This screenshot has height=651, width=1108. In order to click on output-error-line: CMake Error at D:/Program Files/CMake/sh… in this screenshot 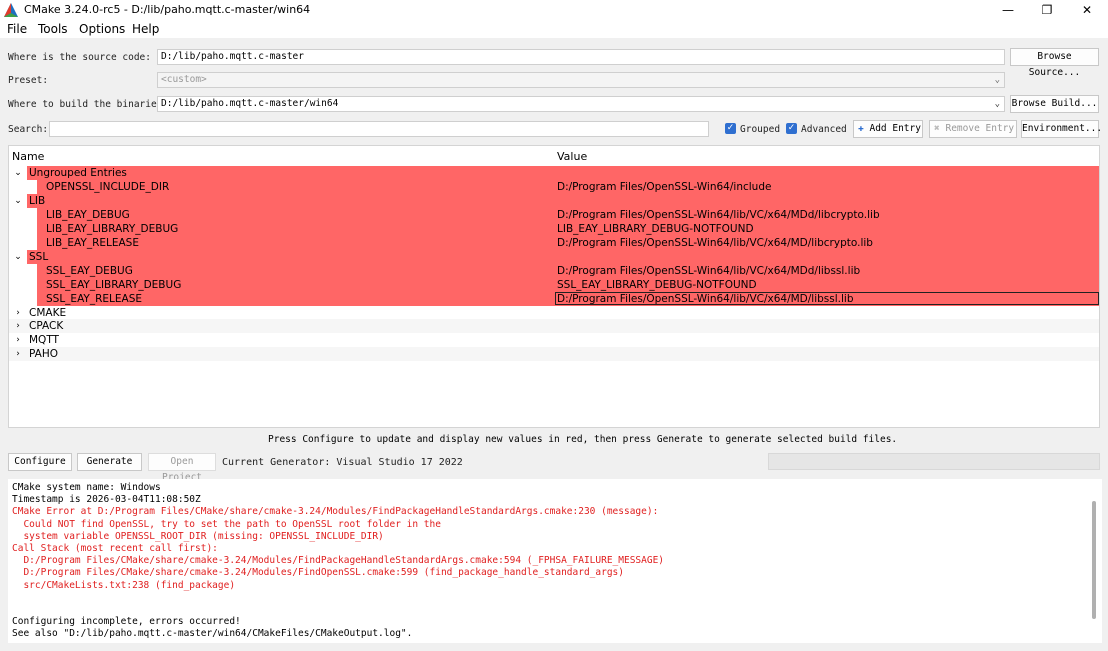, I will do `click(335, 512)`.